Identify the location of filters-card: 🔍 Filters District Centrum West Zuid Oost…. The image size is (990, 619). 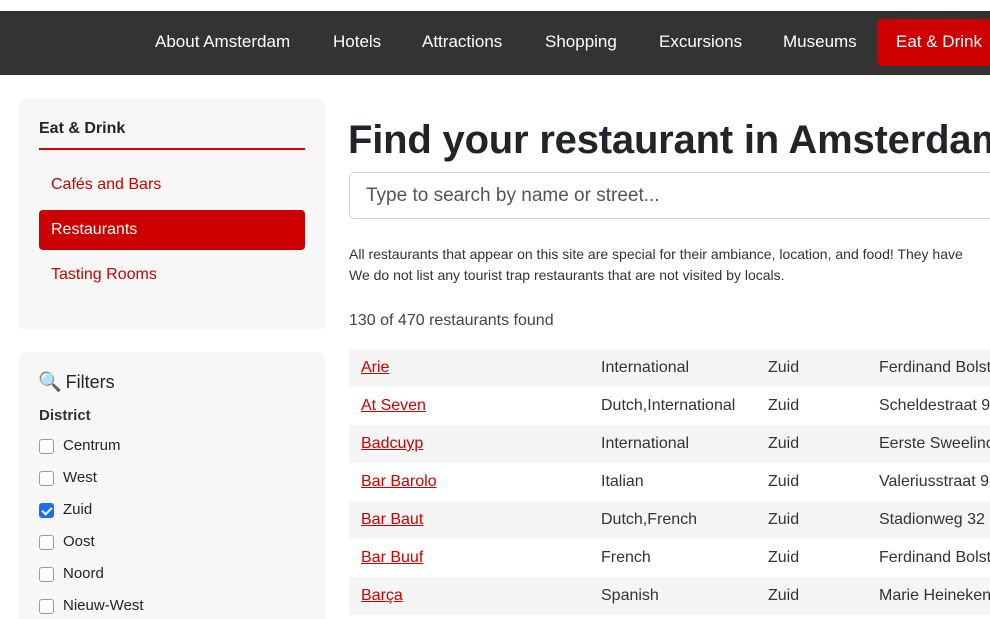
(172, 485).